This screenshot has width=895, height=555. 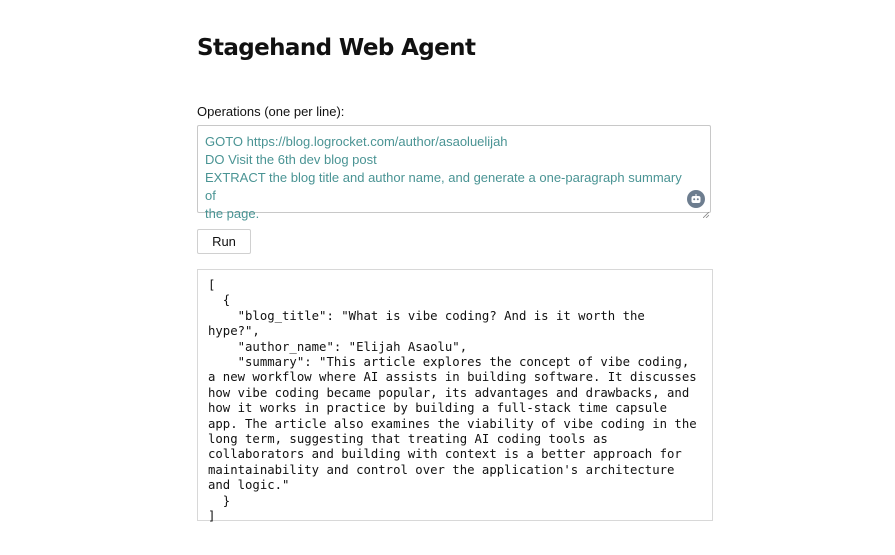 What do you see at coordinates (212, 285) in the screenshot?
I see `output-line: [` at bounding box center [212, 285].